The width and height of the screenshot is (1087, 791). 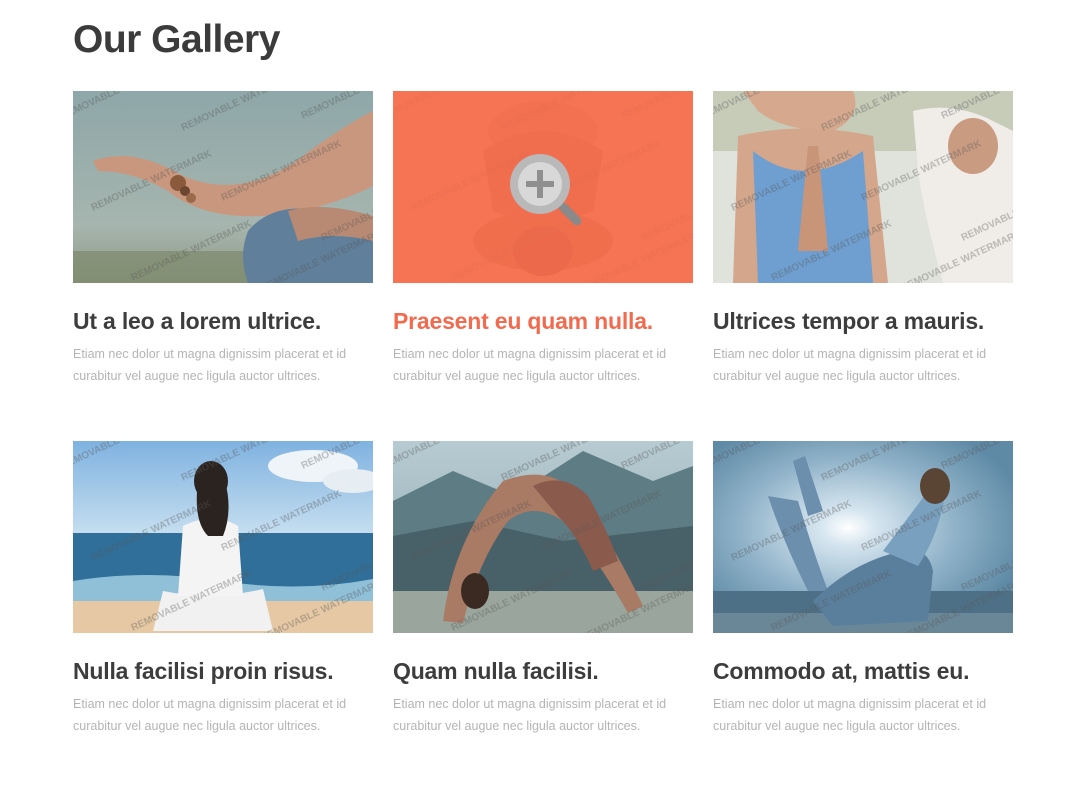 What do you see at coordinates (197, 321) in the screenshot?
I see `gallery-card-title: Ut a leo a lorem ultrice.` at bounding box center [197, 321].